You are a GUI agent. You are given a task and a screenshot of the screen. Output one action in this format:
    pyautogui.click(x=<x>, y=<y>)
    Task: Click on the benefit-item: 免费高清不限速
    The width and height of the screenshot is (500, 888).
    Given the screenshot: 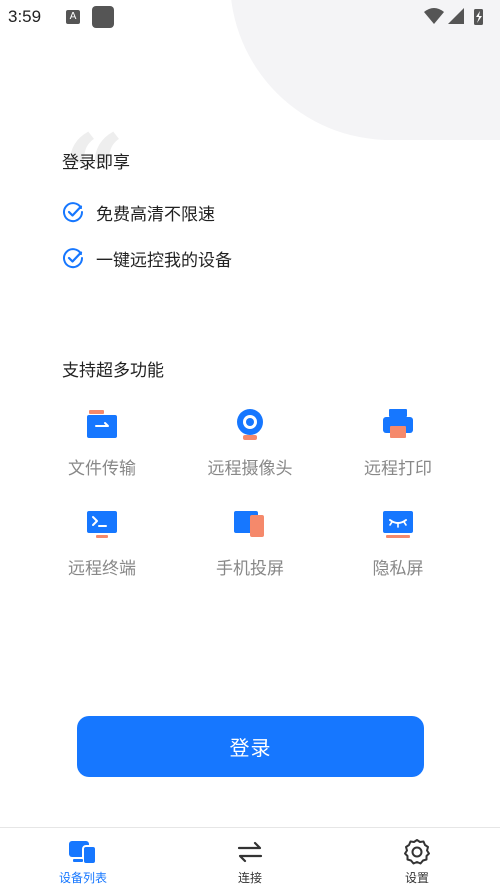 What is the action you would take?
    pyautogui.click(x=138, y=212)
    